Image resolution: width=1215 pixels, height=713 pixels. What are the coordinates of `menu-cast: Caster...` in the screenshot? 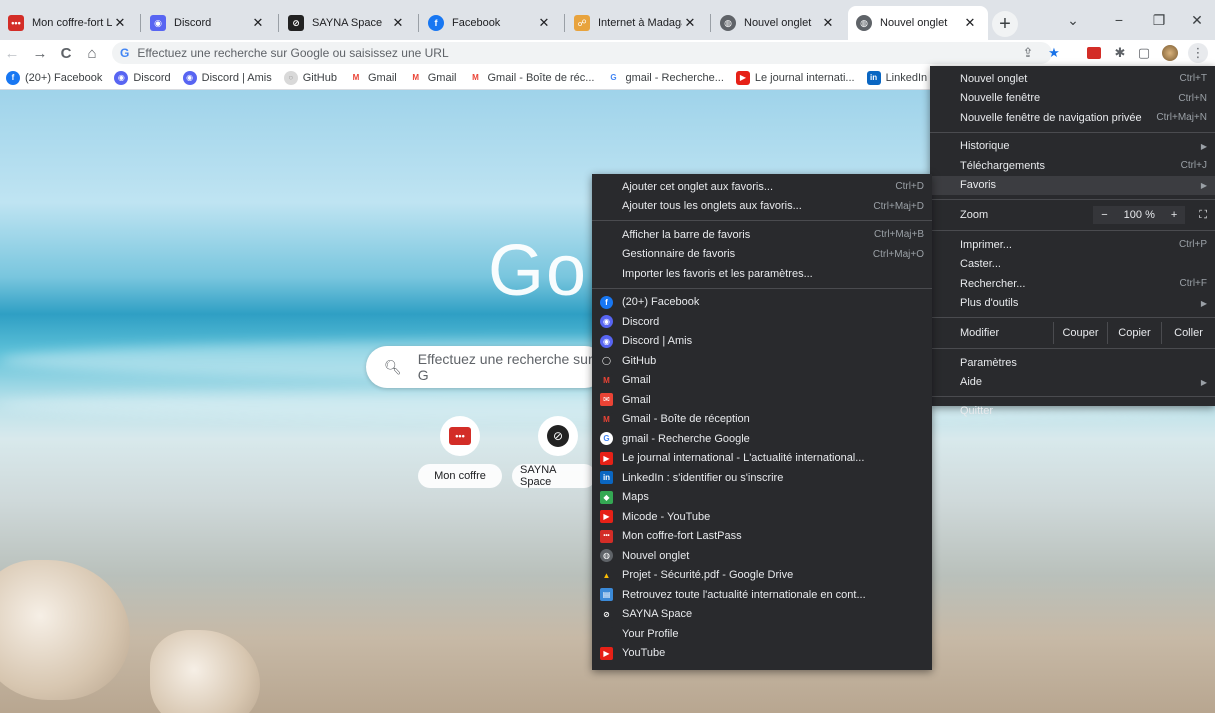 It's located at (1072, 265).